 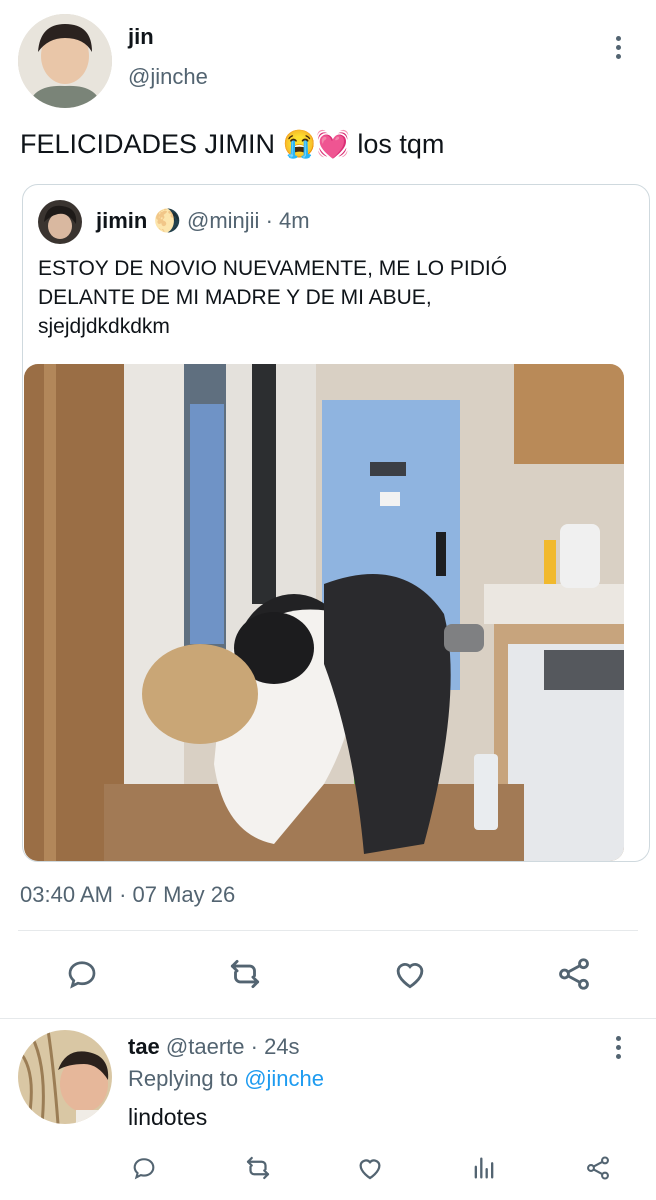 I want to click on beating-heart-emoji-icon: 💓, so click(x=333, y=144).